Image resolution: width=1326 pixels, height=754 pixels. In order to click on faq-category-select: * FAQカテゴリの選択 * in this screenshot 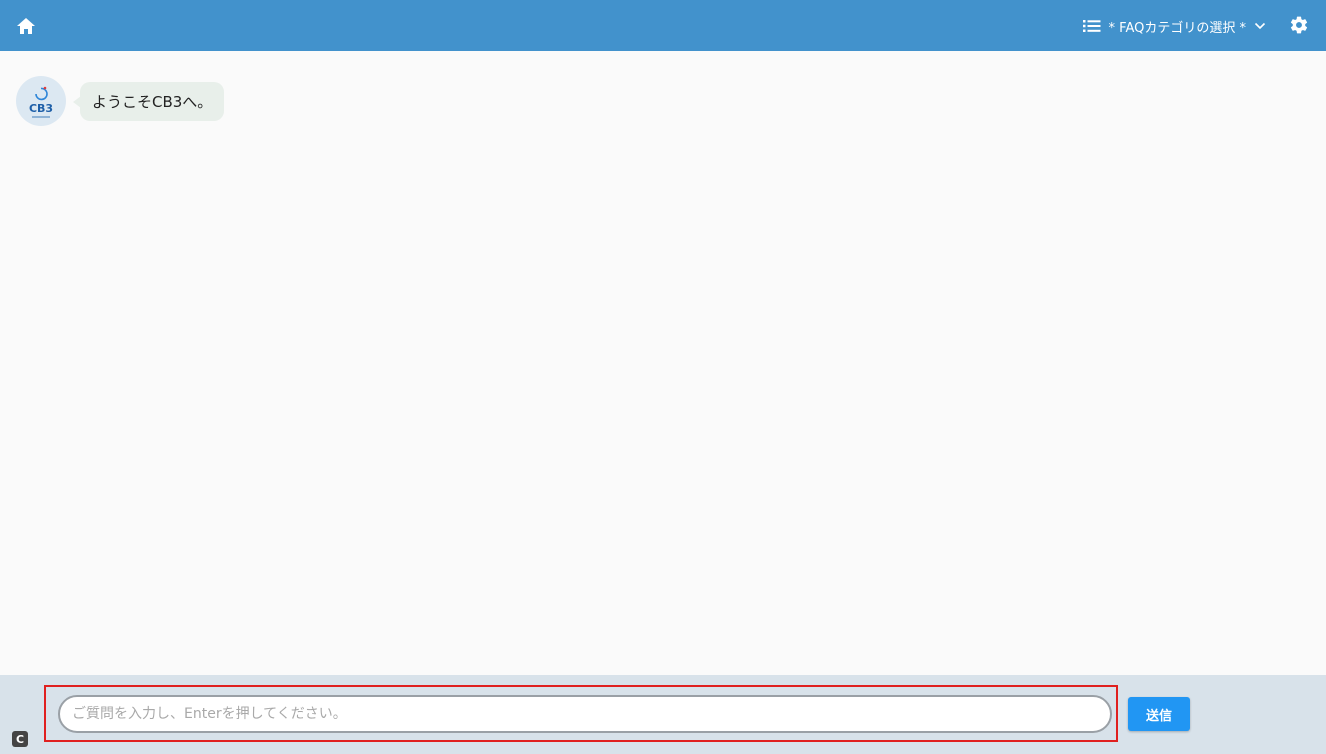, I will do `click(1174, 26)`.